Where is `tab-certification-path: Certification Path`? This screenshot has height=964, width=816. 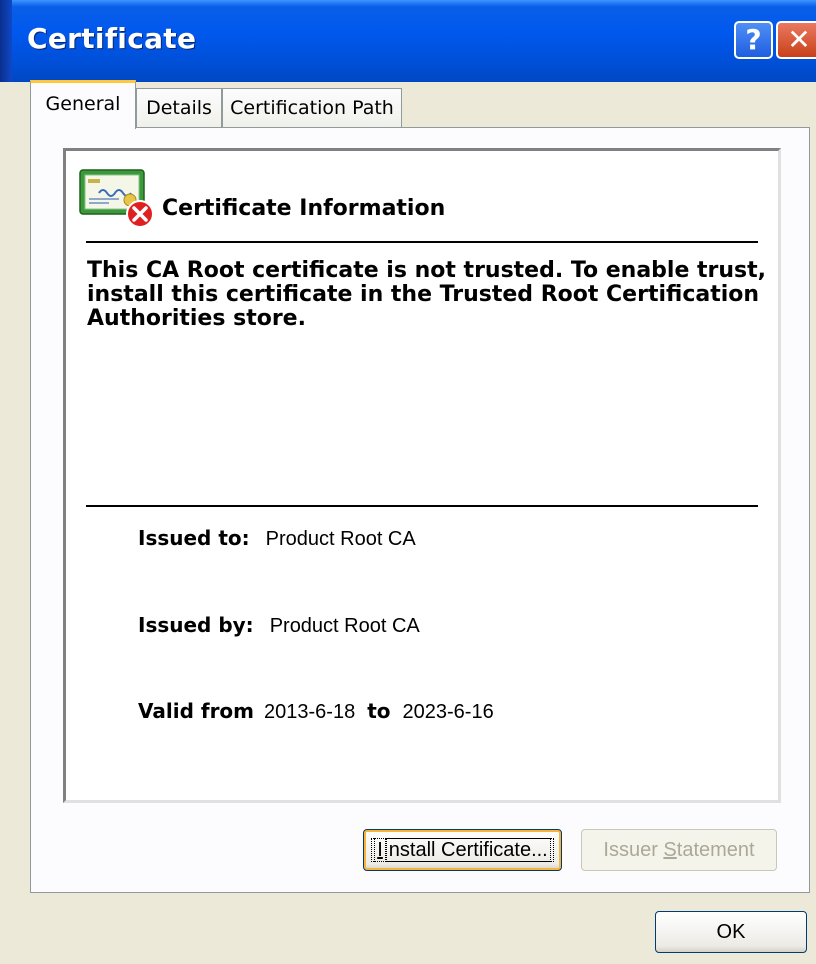 tab-certification-path: Certification Path is located at coordinates (312, 108).